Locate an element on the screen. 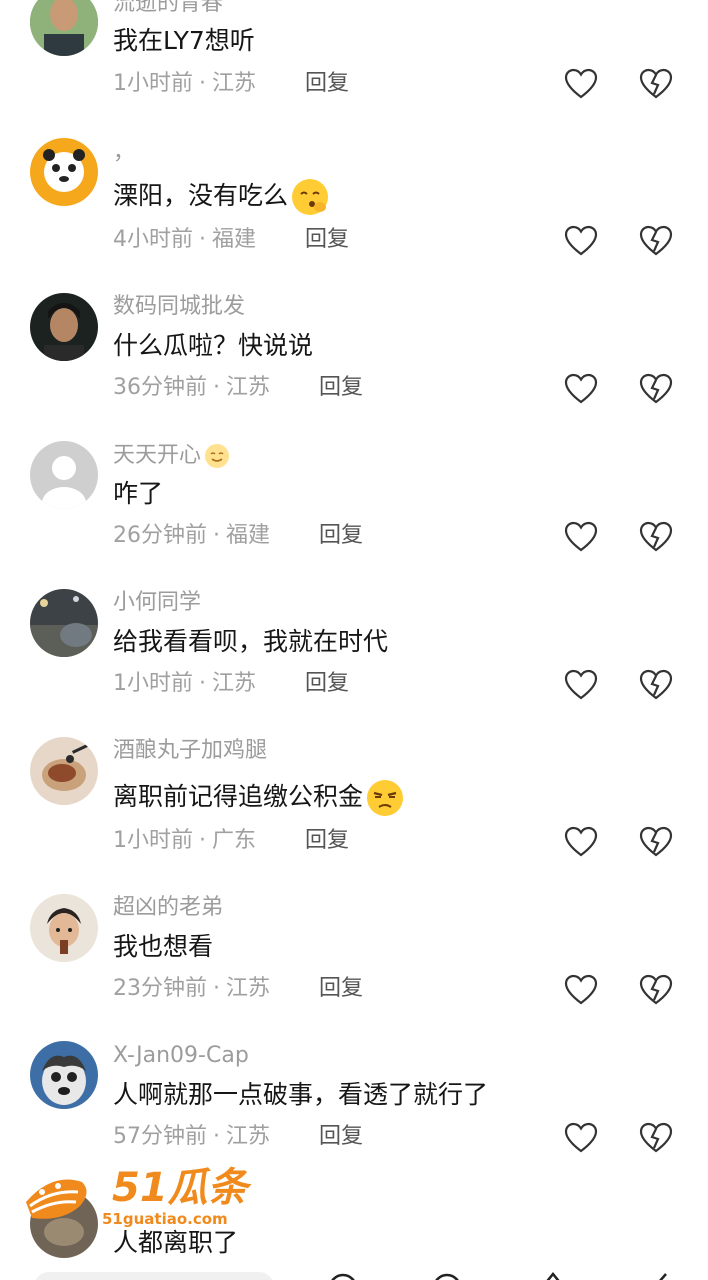 The height and width of the screenshot is (1280, 708). comment-time: 57分钟前 is located at coordinates (160, 1136).